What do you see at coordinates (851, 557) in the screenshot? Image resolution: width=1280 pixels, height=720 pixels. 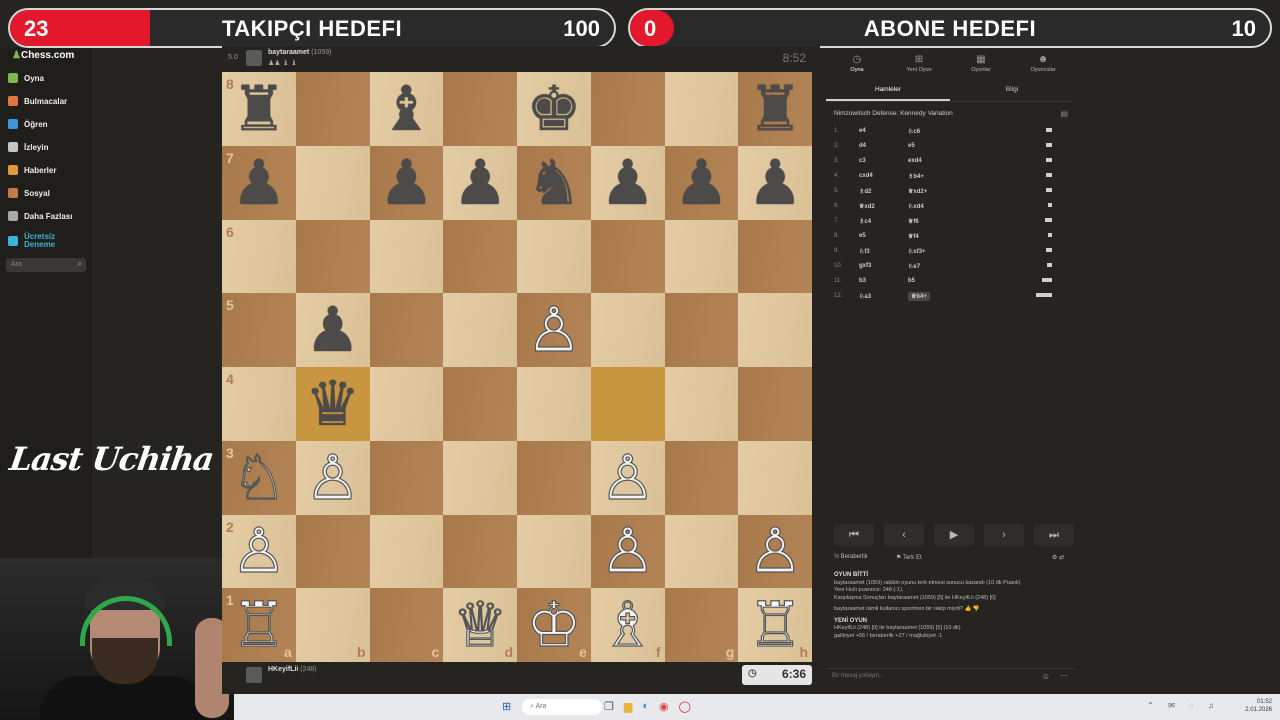 I see `draw-button: ½ Beraberlik` at bounding box center [851, 557].